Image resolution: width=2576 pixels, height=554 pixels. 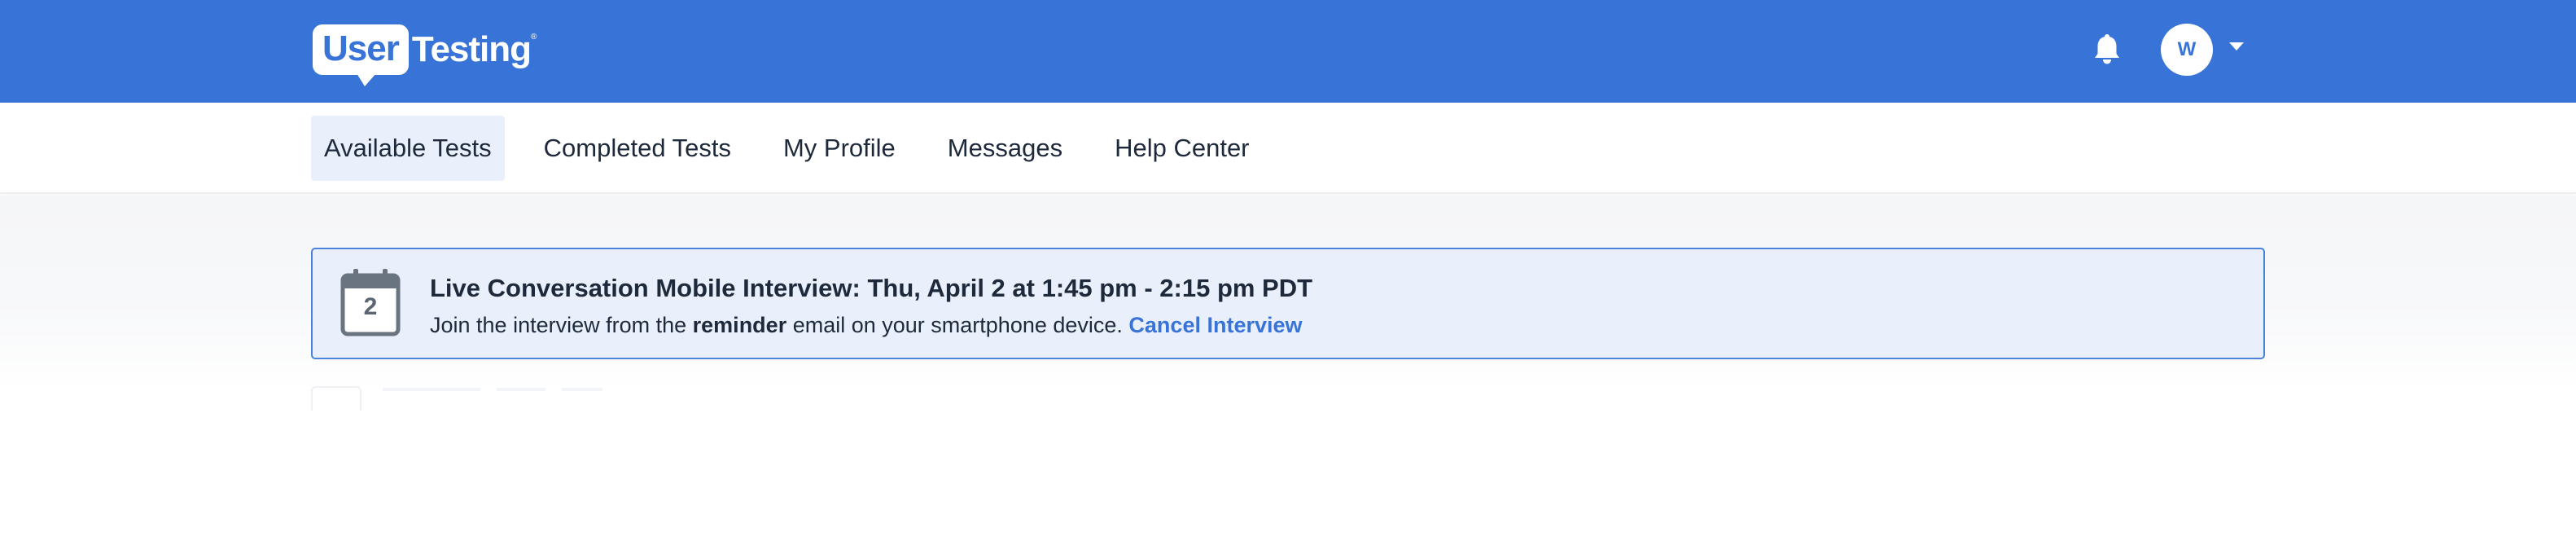 I want to click on usertesting-logo: User Testing ®, so click(x=425, y=53).